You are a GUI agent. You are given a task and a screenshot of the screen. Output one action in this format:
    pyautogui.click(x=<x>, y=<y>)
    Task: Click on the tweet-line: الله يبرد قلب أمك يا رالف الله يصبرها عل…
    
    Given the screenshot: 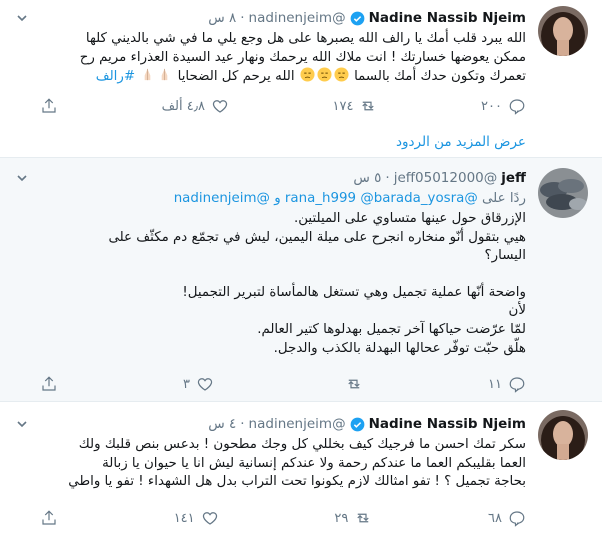 What is the action you would take?
    pyautogui.click(x=305, y=38)
    